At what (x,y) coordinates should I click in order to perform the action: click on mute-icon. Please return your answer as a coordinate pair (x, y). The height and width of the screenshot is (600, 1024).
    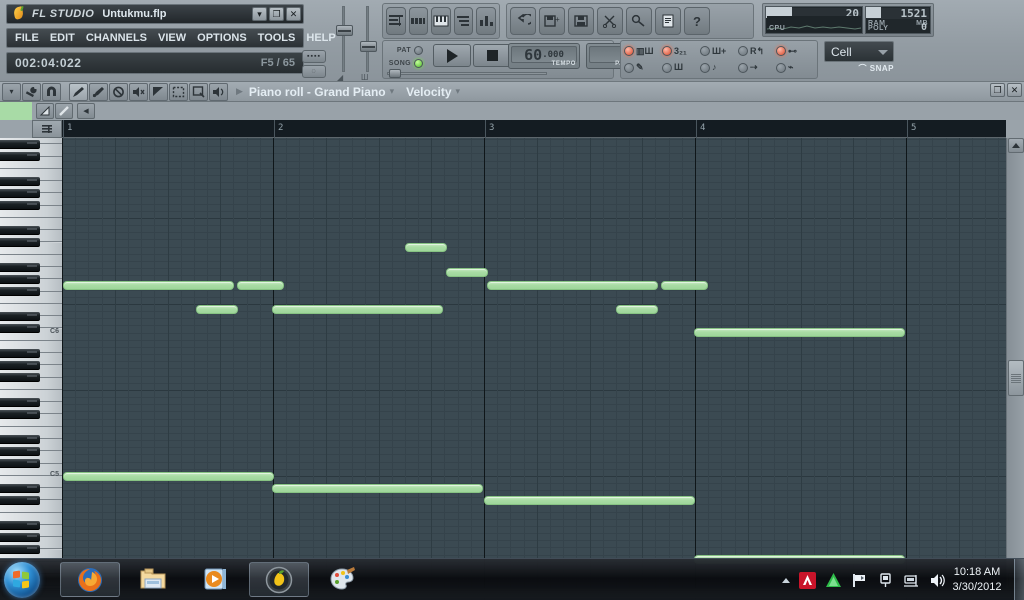
    Looking at the image, I should click on (138, 91).